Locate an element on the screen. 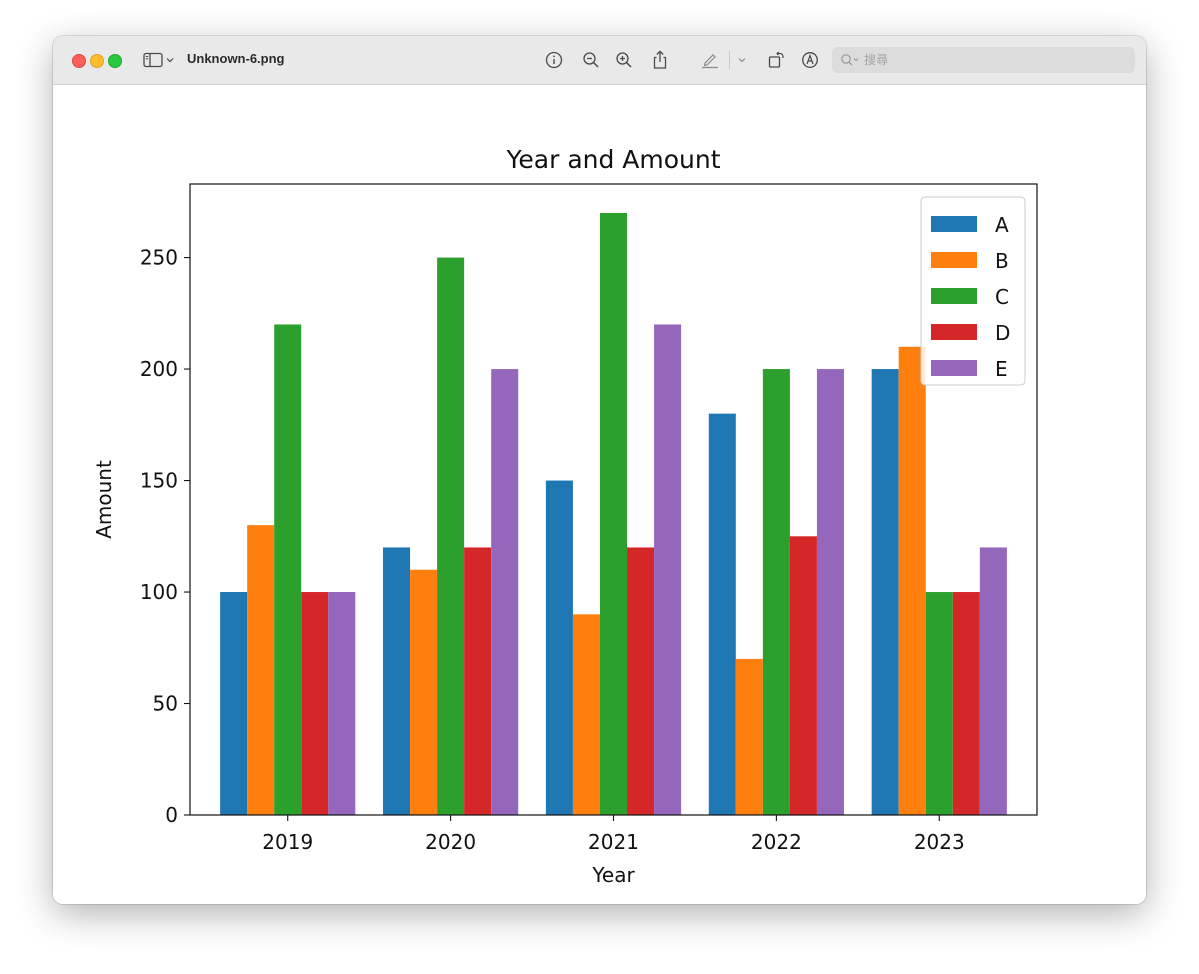 This screenshot has width=1199, height=974. bar-C-2022 is located at coordinates (776, 592).